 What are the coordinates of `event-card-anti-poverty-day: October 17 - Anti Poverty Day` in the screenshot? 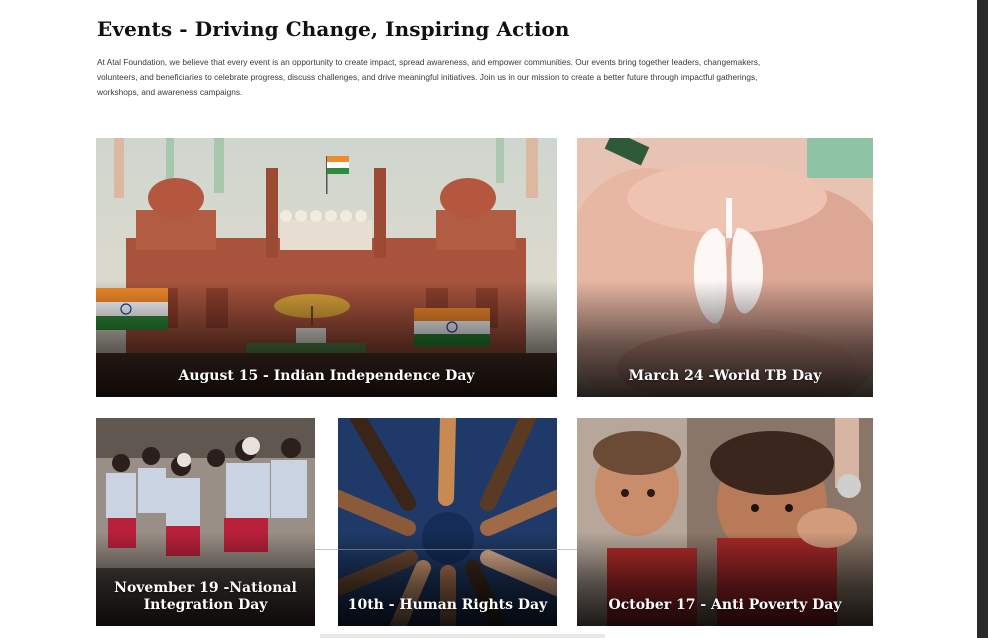 It's located at (725, 522).